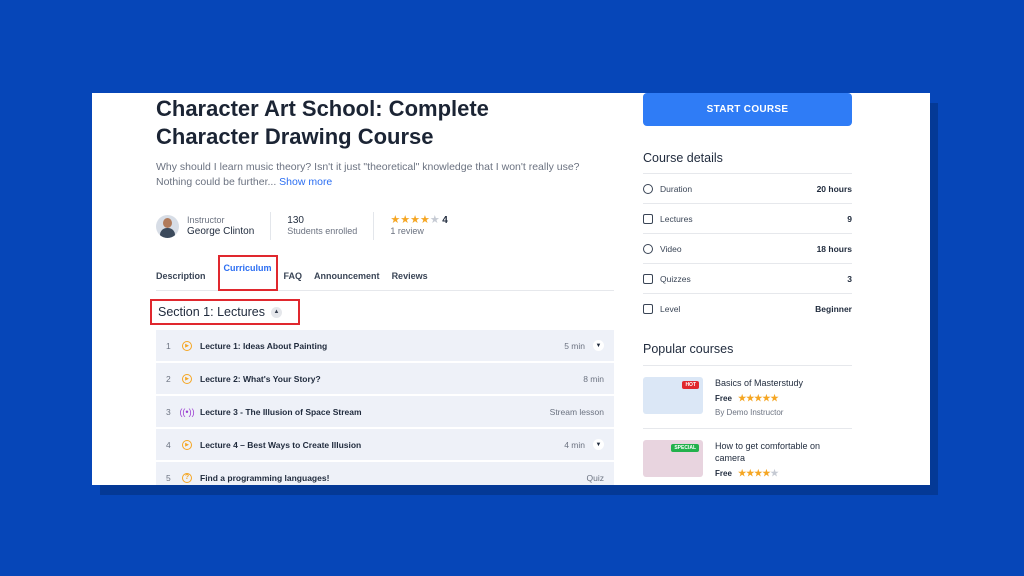 The image size is (1024, 576). I want to click on lecture-title: Find a programming languages!, so click(265, 477).